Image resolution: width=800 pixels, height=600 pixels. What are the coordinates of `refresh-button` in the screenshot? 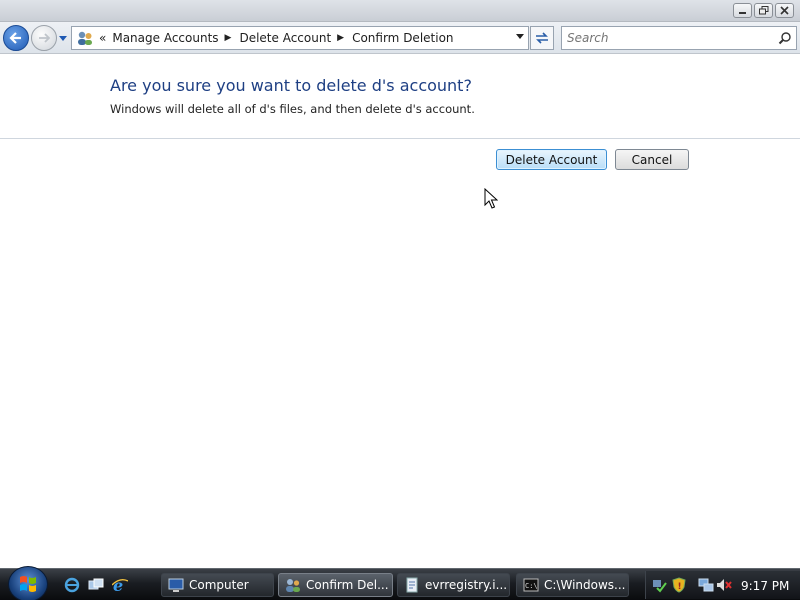 It's located at (542, 38).